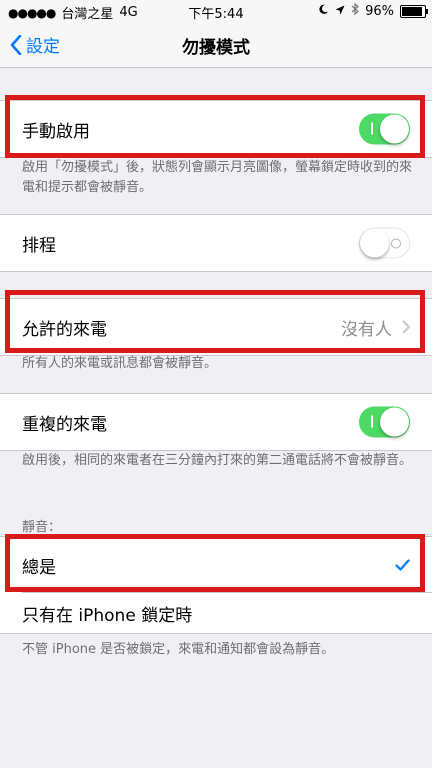 The height and width of the screenshot is (768, 432). What do you see at coordinates (216, 48) in the screenshot?
I see `page-title: 勿擾模式` at bounding box center [216, 48].